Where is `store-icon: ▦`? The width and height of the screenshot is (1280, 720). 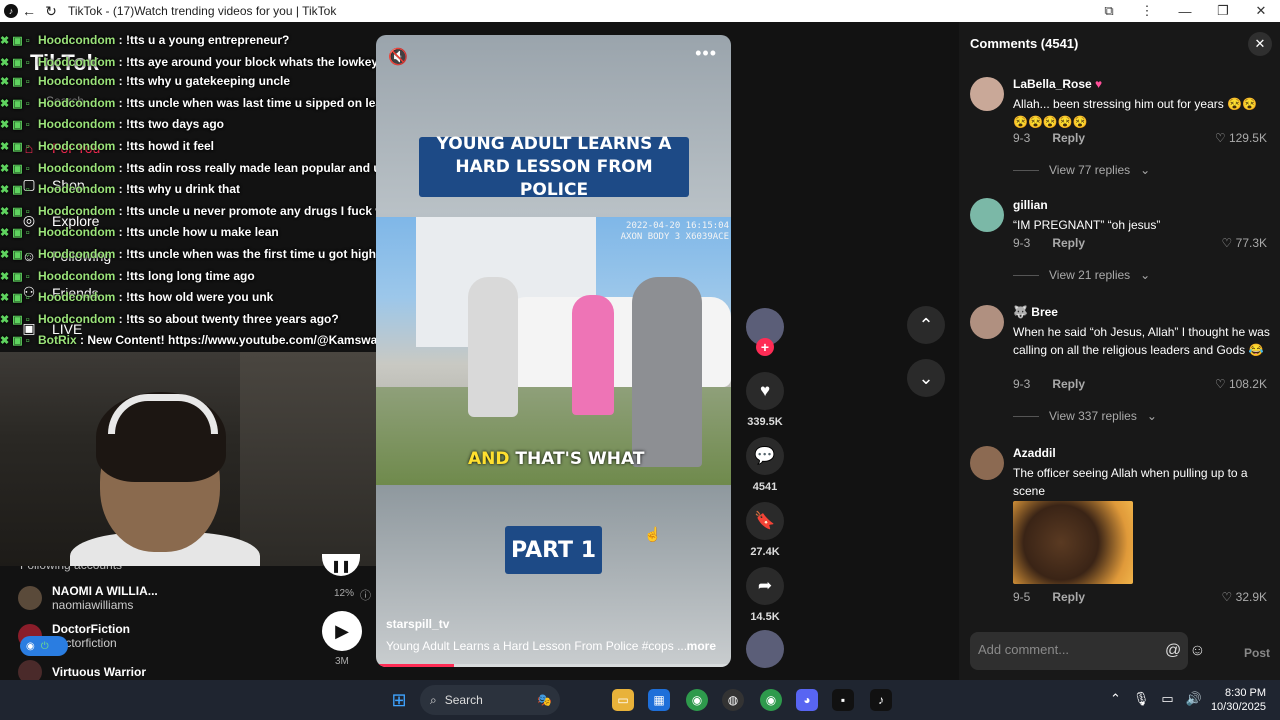
store-icon: ▦ is located at coordinates (659, 700).